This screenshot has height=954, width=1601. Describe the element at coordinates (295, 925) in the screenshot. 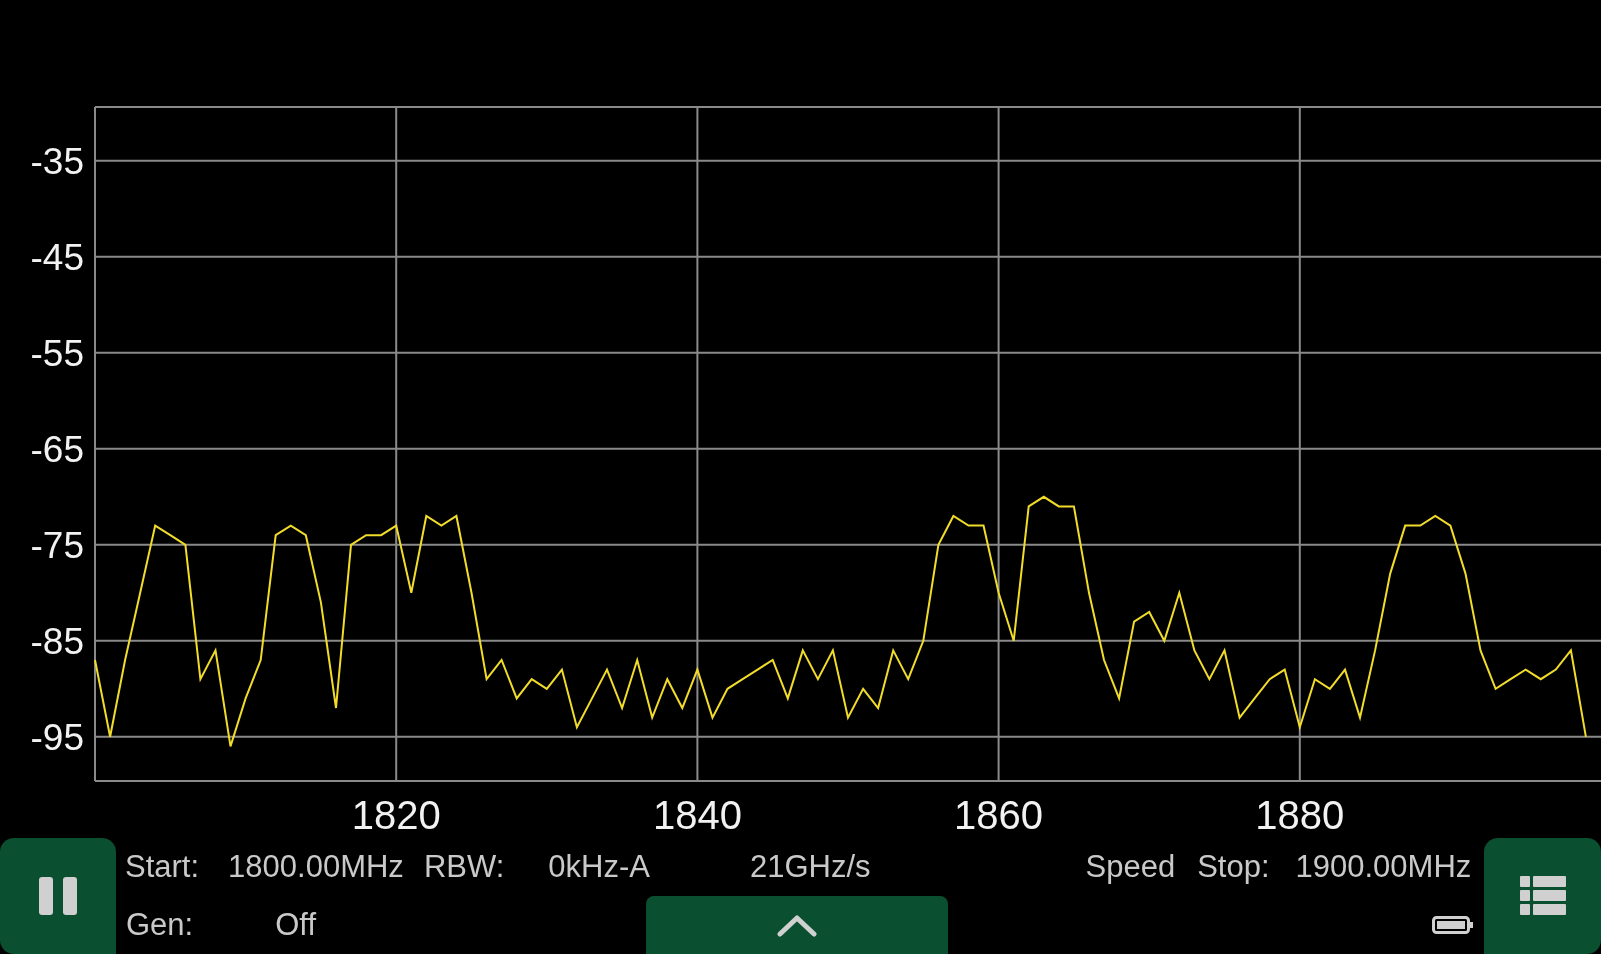

I see `gen-value: Off` at that location.